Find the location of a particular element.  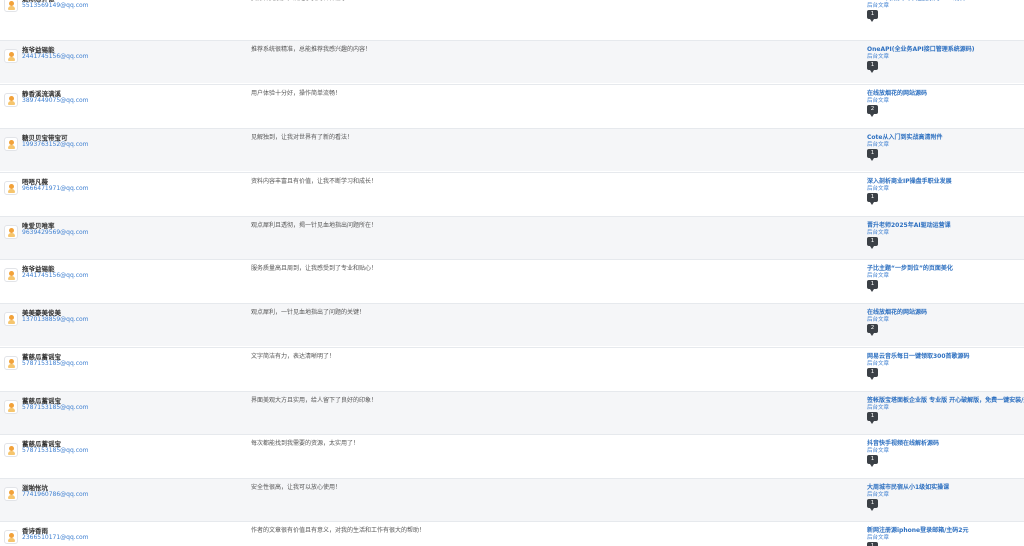

comment-content: 观点犀利，一针见血地指出了问题的关键！ is located at coordinates (308, 312).